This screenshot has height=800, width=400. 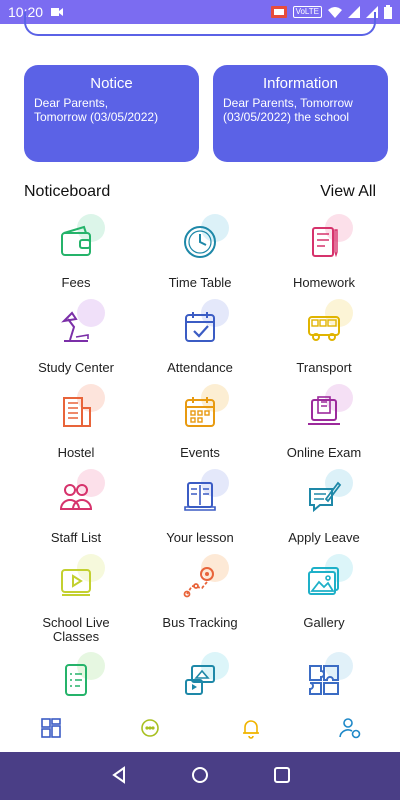 What do you see at coordinates (76, 282) in the screenshot?
I see `module-label: Fees` at bounding box center [76, 282].